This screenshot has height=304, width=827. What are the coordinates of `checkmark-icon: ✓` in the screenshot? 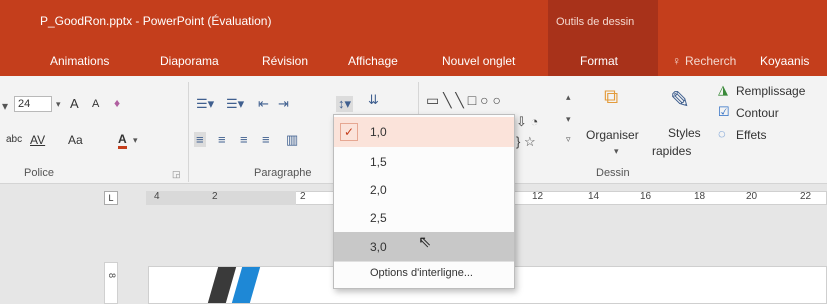 It's located at (349, 132).